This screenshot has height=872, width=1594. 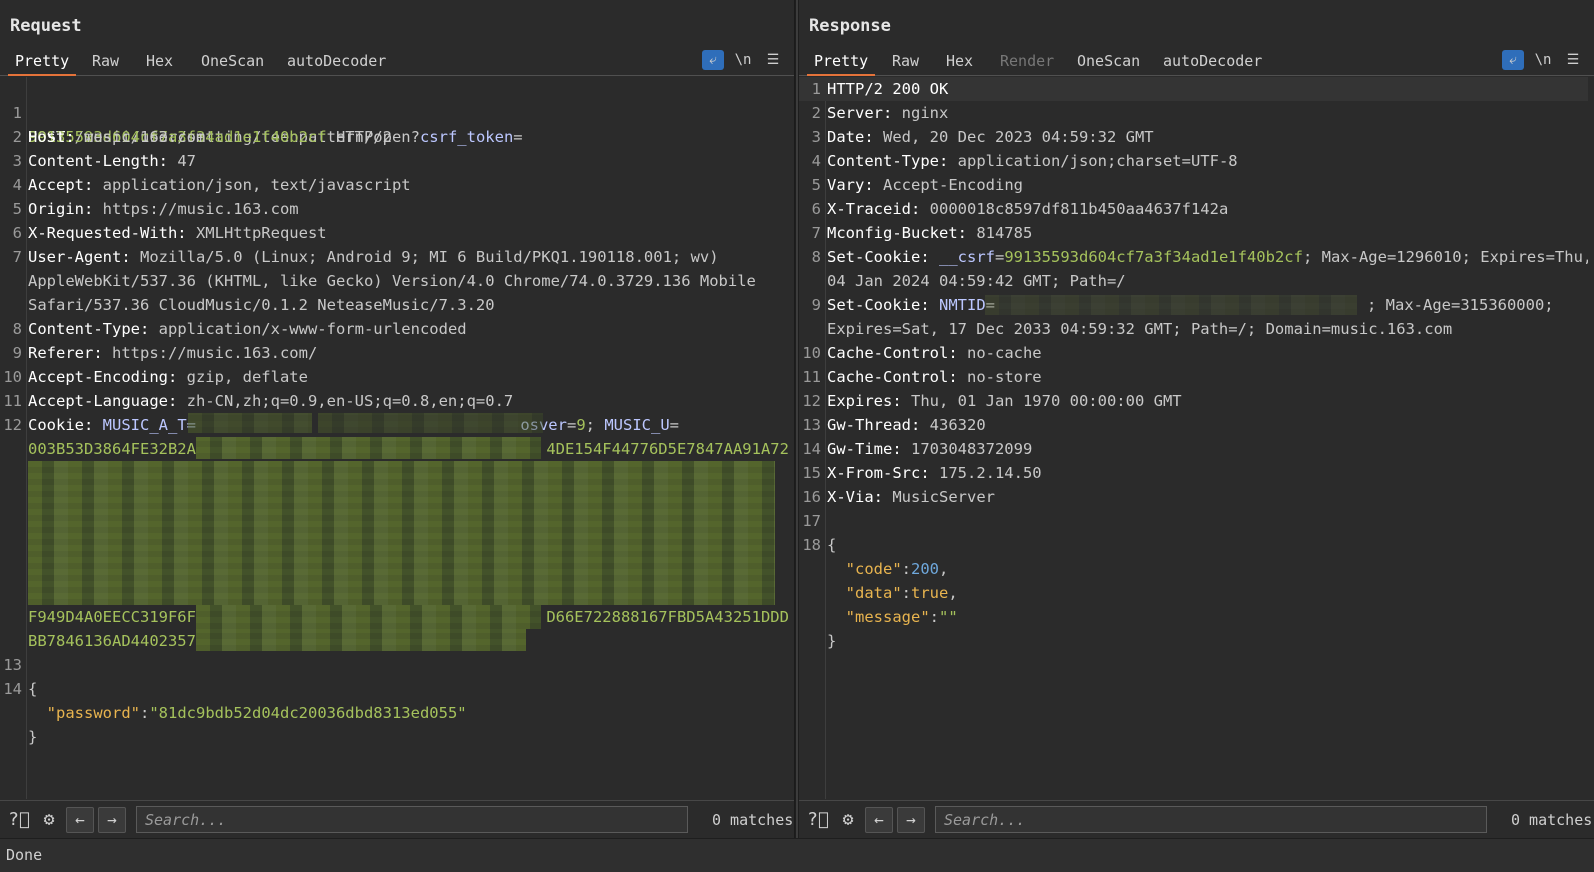 What do you see at coordinates (1093, 161) in the screenshot?
I see `header-value: application/json;charset=UTF-8` at bounding box center [1093, 161].